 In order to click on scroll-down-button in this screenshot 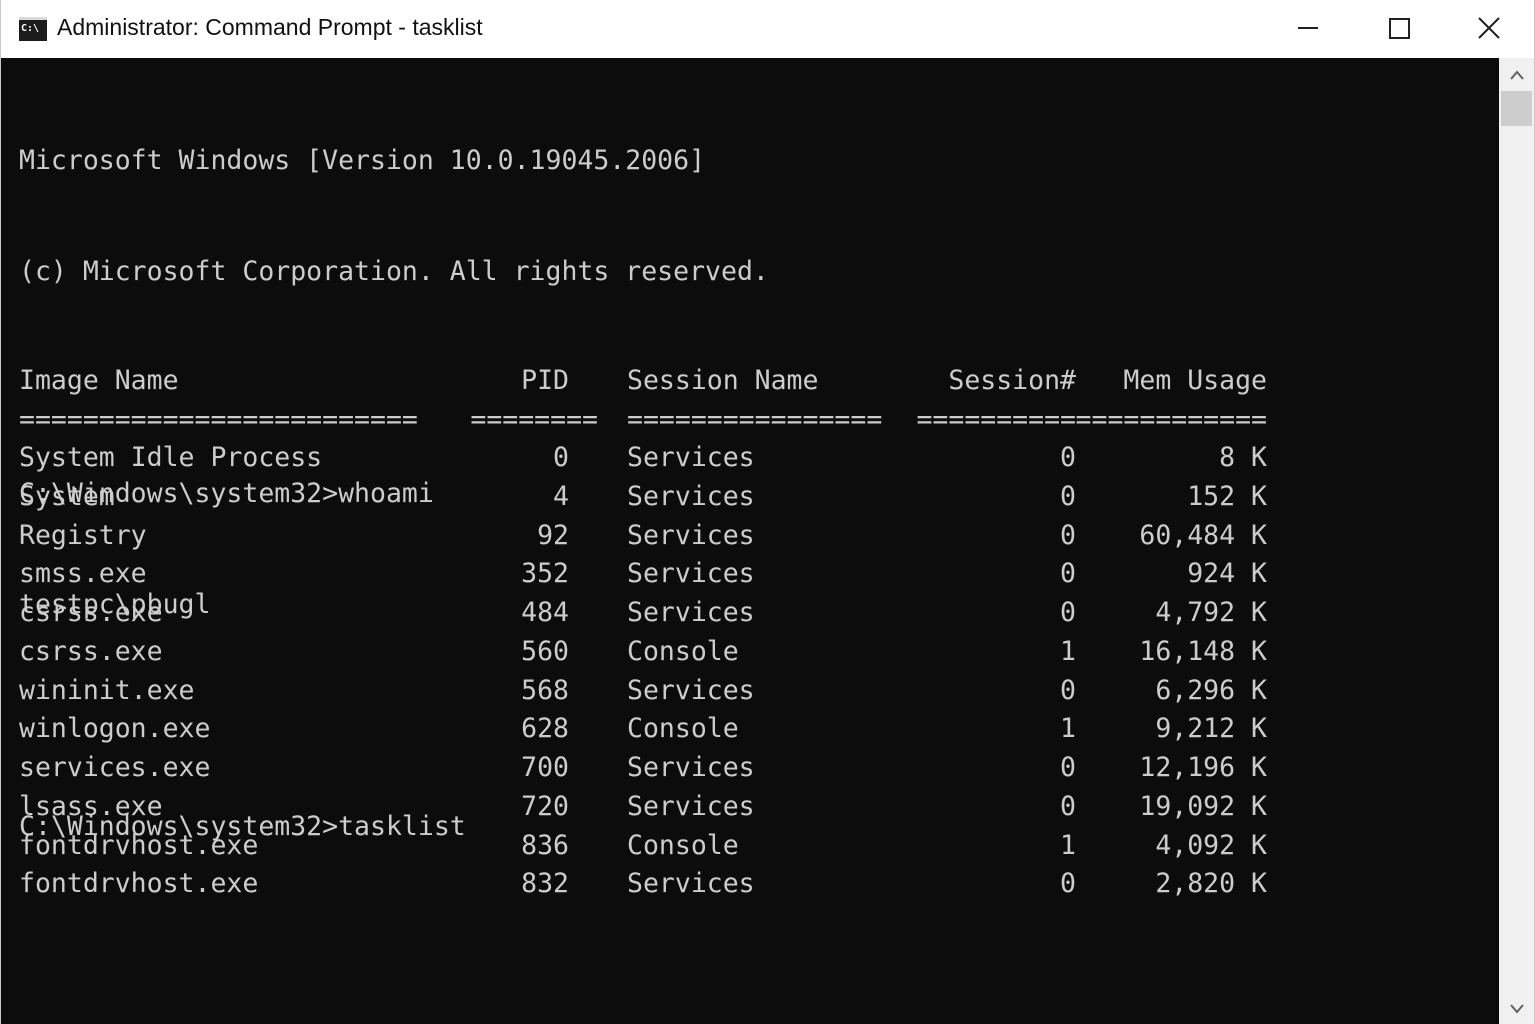, I will do `click(1516, 1009)`.